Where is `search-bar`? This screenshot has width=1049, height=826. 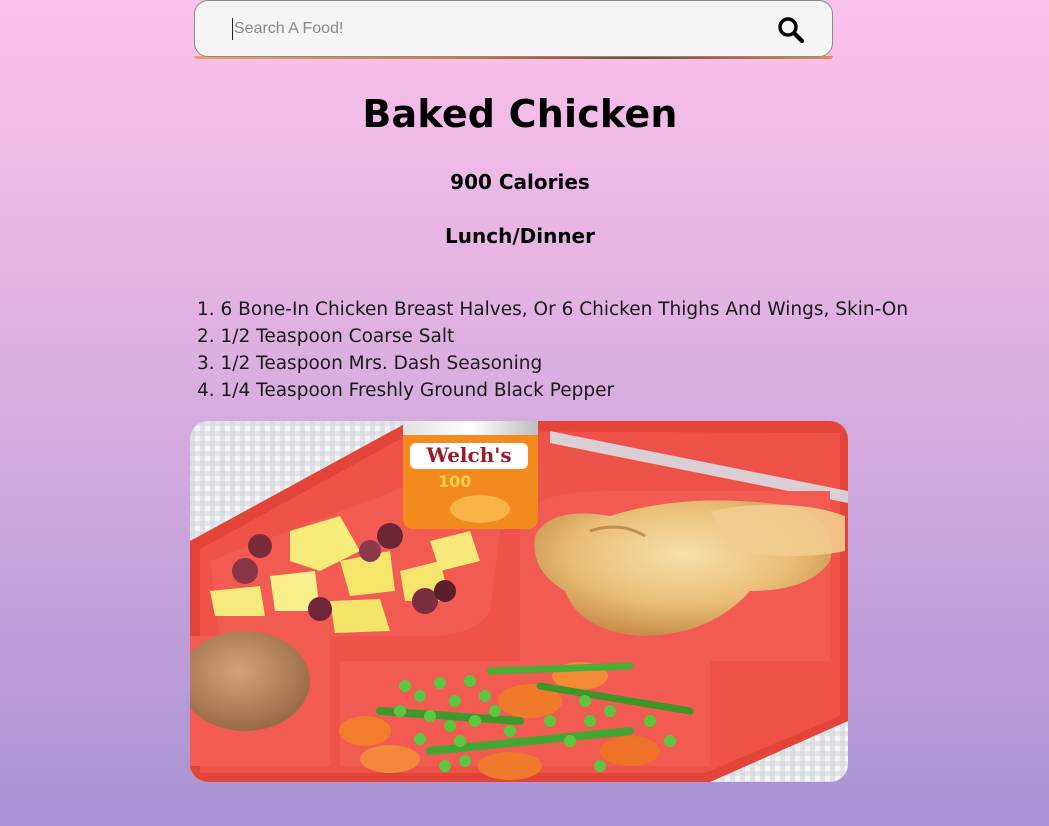 search-bar is located at coordinates (513, 28).